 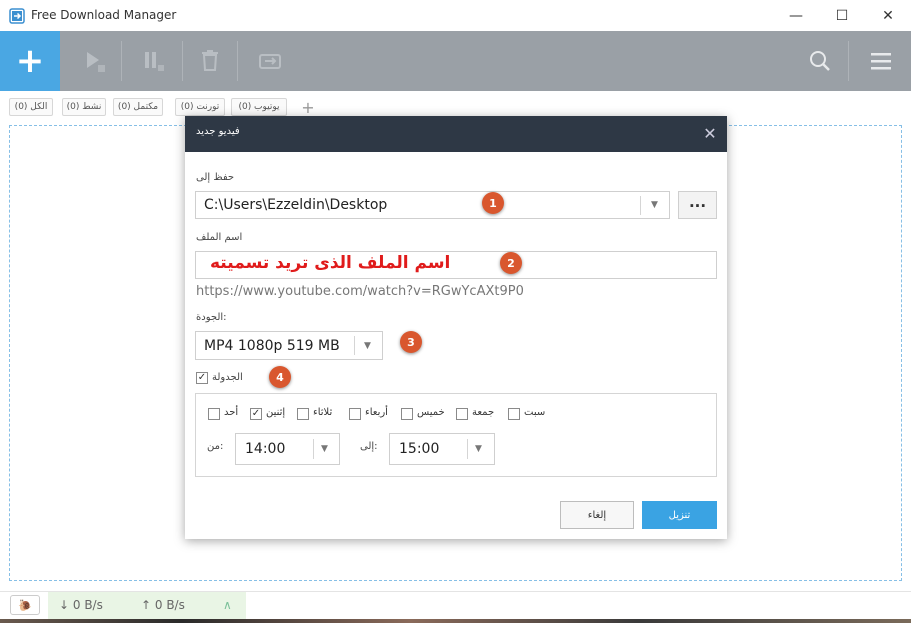 I want to click on schedule-checkbox: ✓, so click(x=202, y=378).